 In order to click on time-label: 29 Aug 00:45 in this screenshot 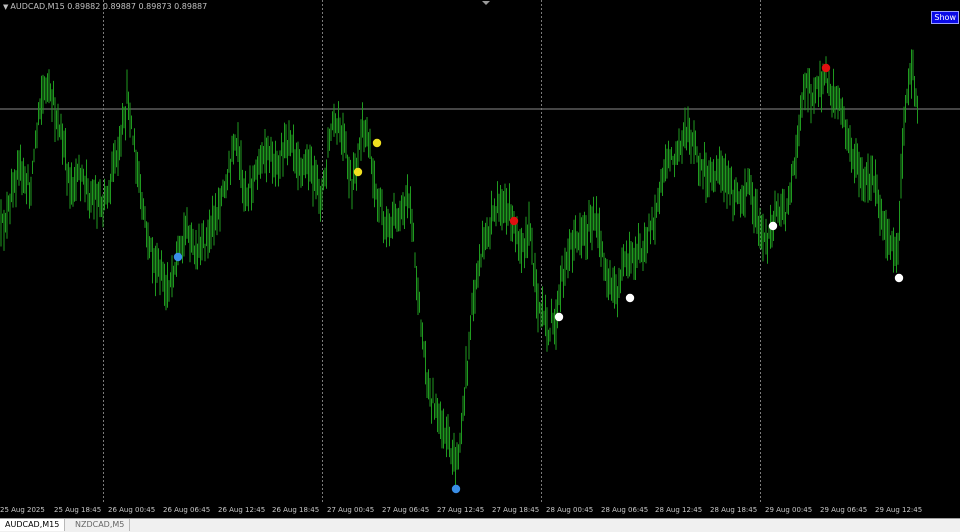, I will do `click(789, 510)`.